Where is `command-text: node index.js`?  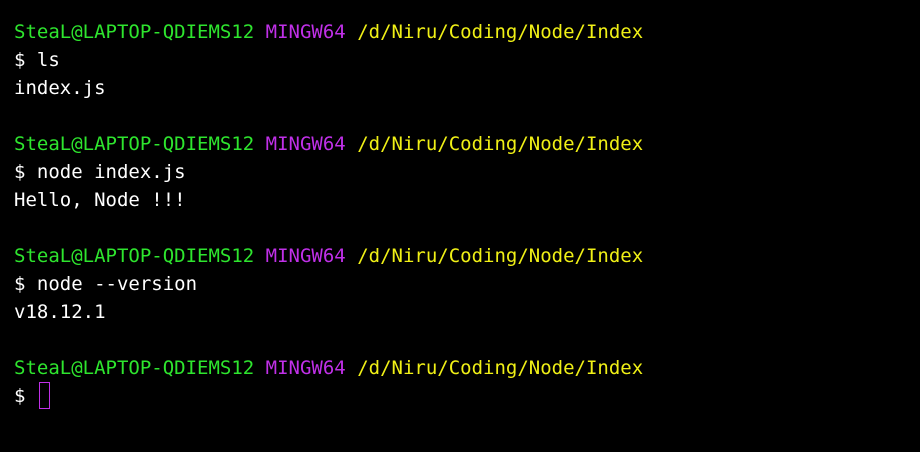
command-text: node index.js is located at coordinates (111, 172).